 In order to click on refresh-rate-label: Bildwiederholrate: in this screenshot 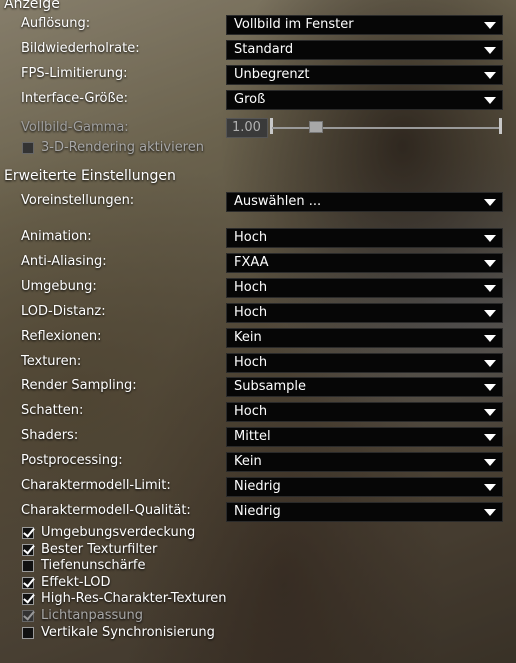, I will do `click(80, 48)`.